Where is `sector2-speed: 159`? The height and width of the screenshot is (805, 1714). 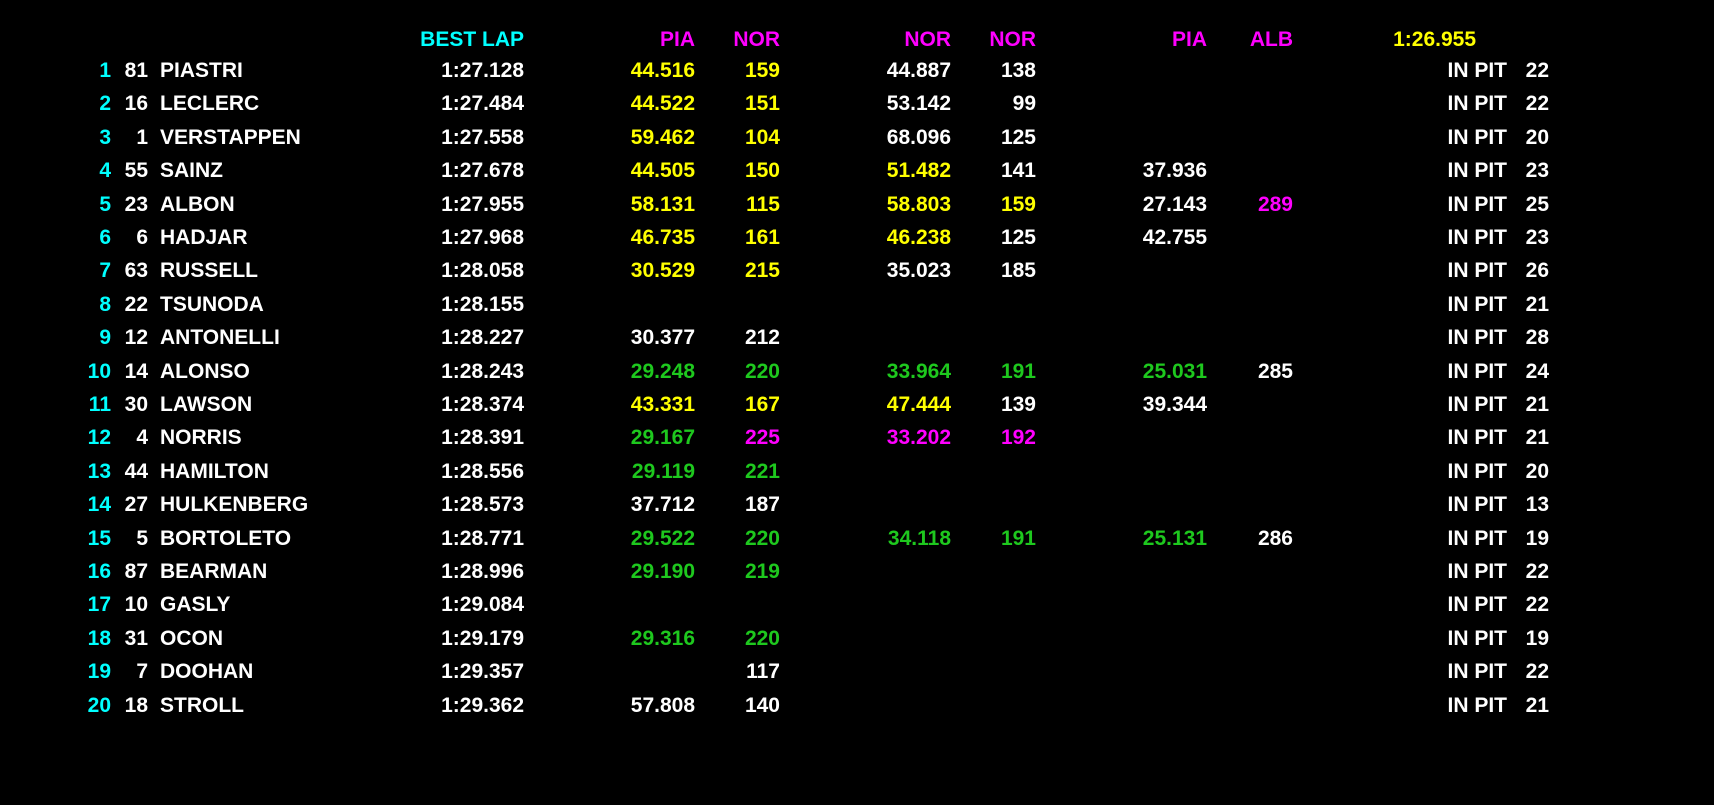 sector2-speed: 159 is located at coordinates (1018, 204).